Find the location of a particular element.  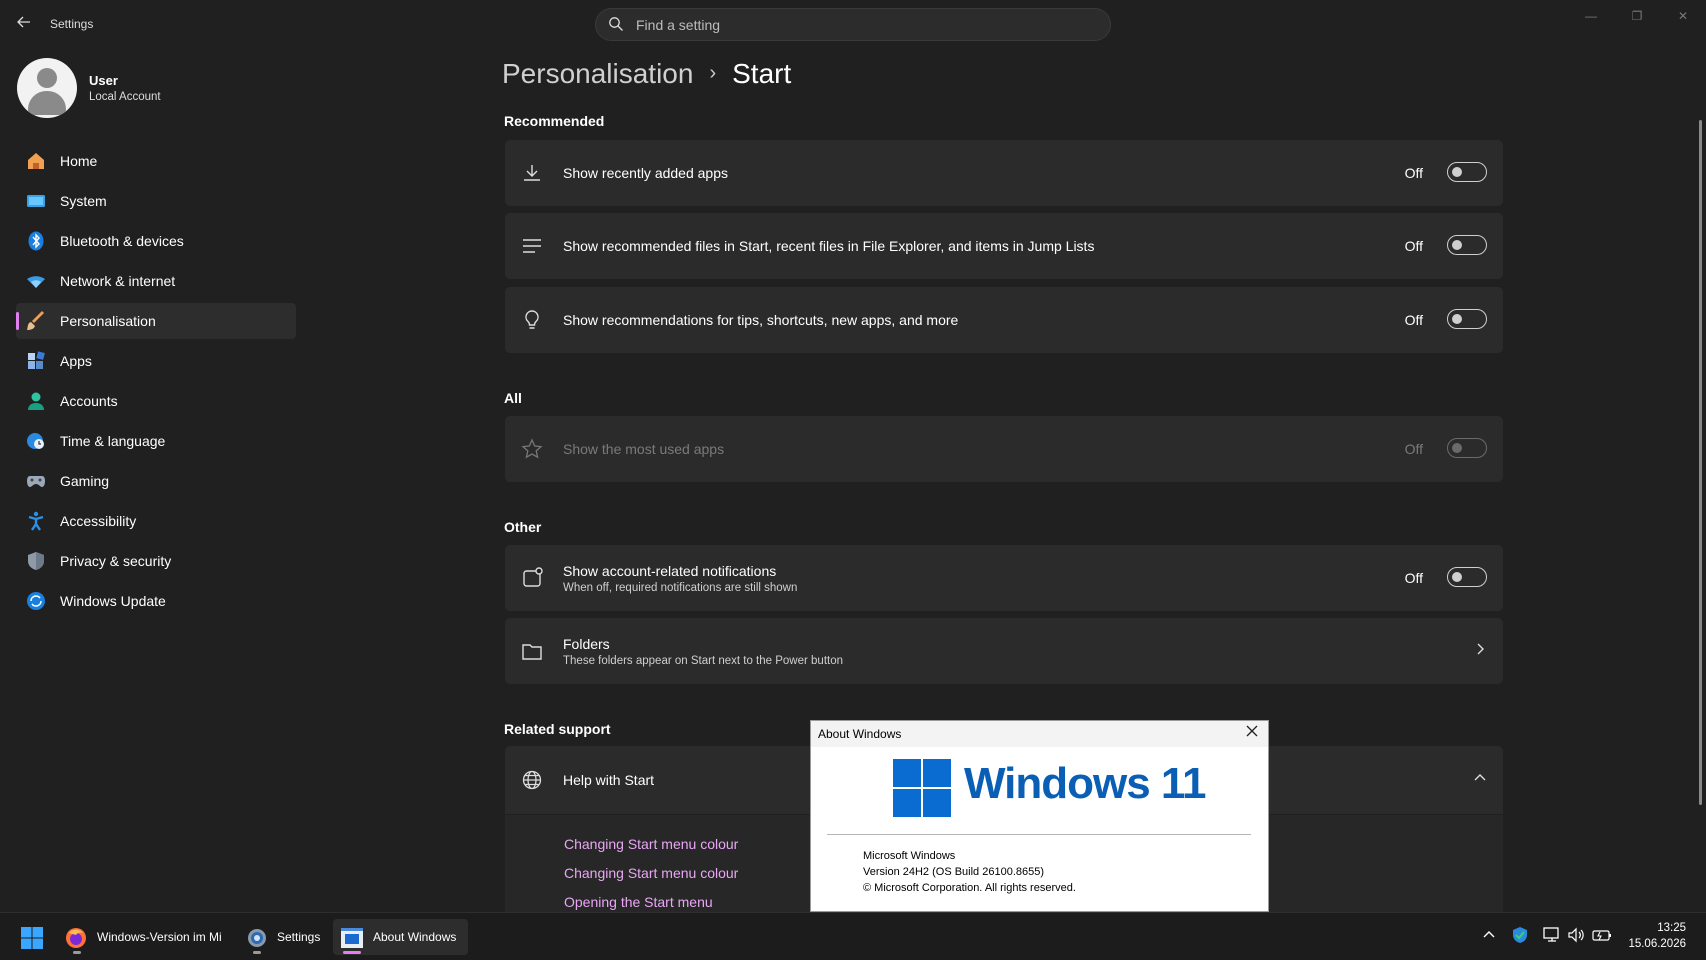

gamepad-icon is located at coordinates (36, 481).